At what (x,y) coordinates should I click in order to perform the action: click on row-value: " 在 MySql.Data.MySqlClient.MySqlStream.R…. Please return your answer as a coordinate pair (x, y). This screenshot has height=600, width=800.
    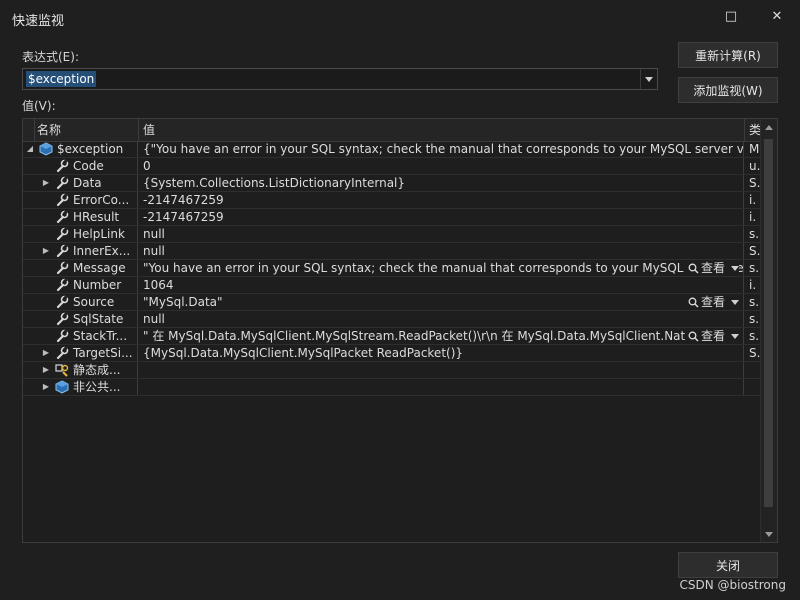
    Looking at the image, I should click on (441, 336).